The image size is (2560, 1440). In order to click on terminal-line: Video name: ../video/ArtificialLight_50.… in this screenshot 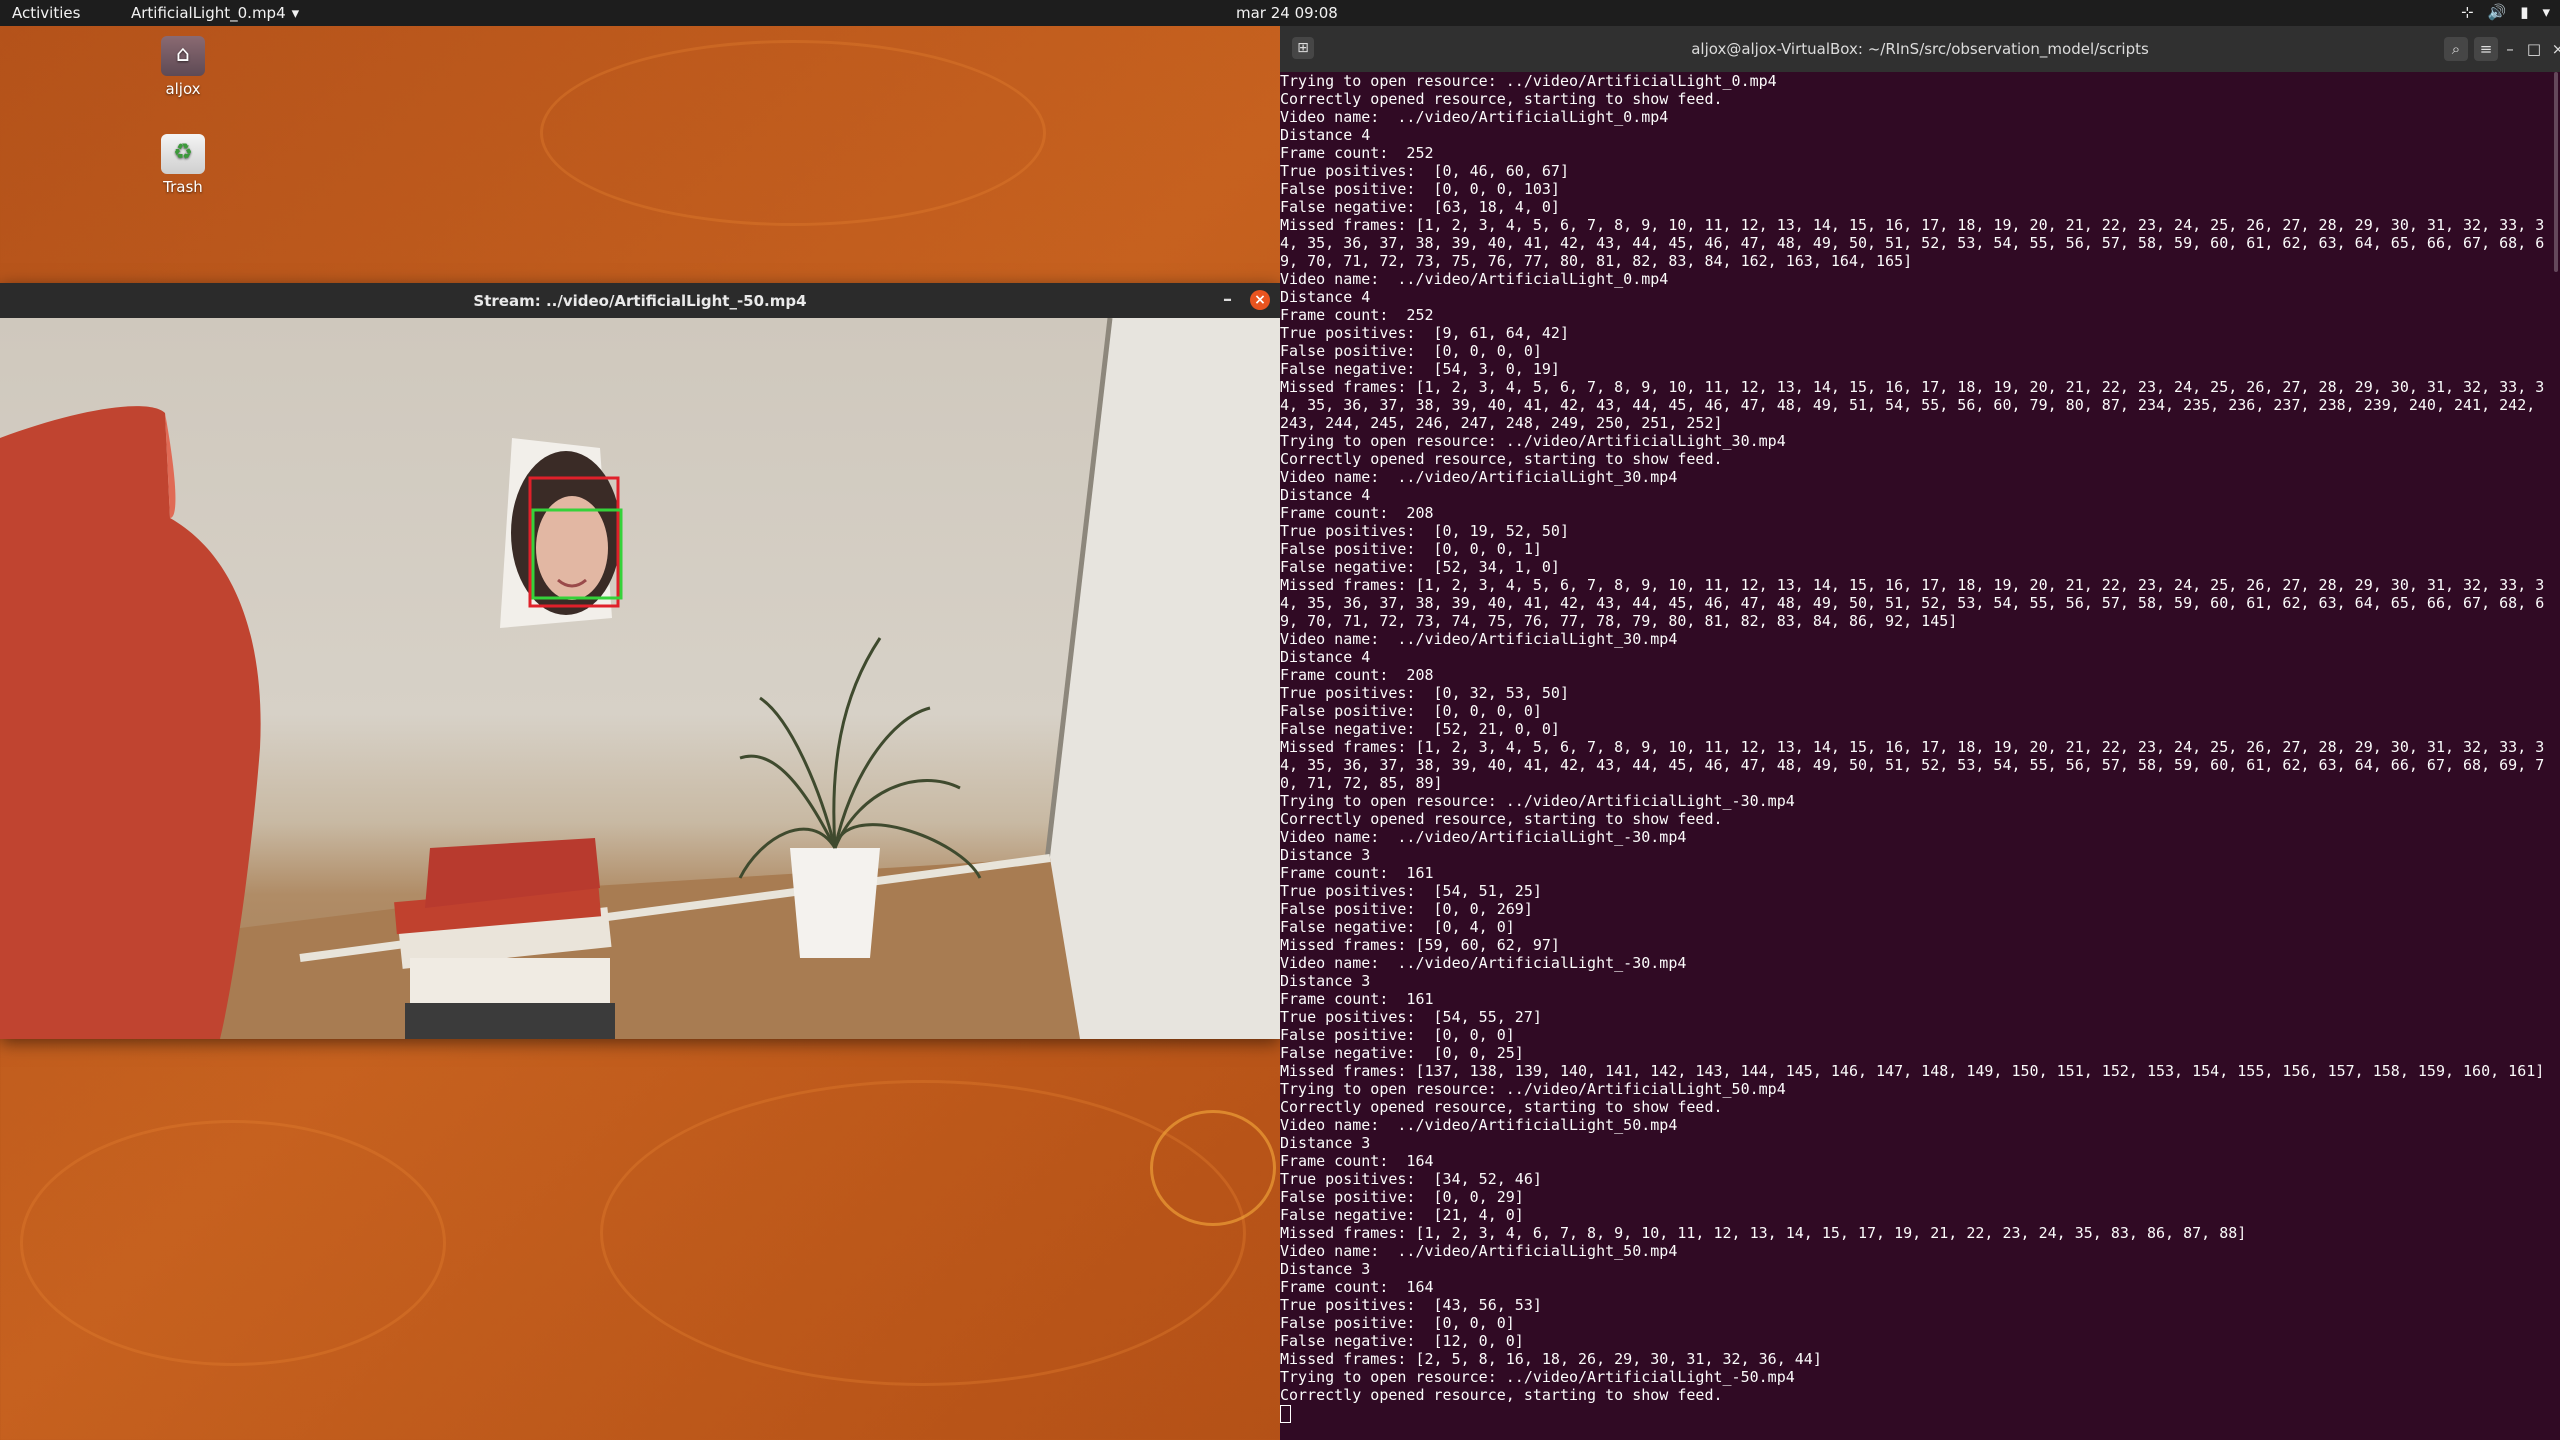, I will do `click(1479, 1251)`.